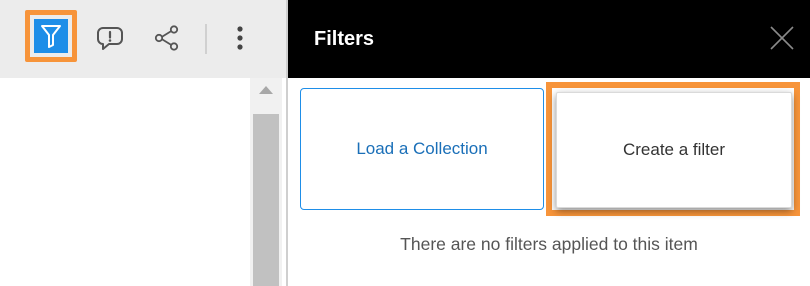  I want to click on close-icon, so click(782, 38).